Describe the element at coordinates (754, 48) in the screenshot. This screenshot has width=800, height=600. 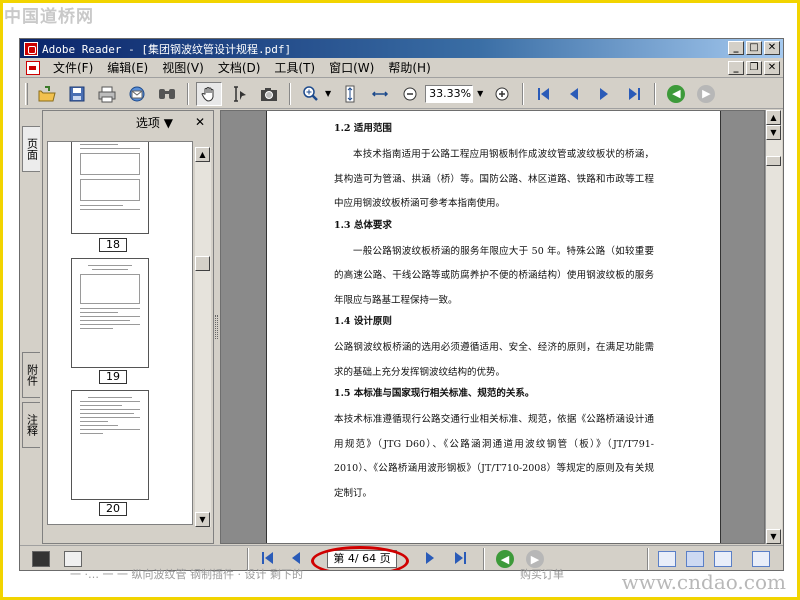
I see `maximize-button: □` at that location.